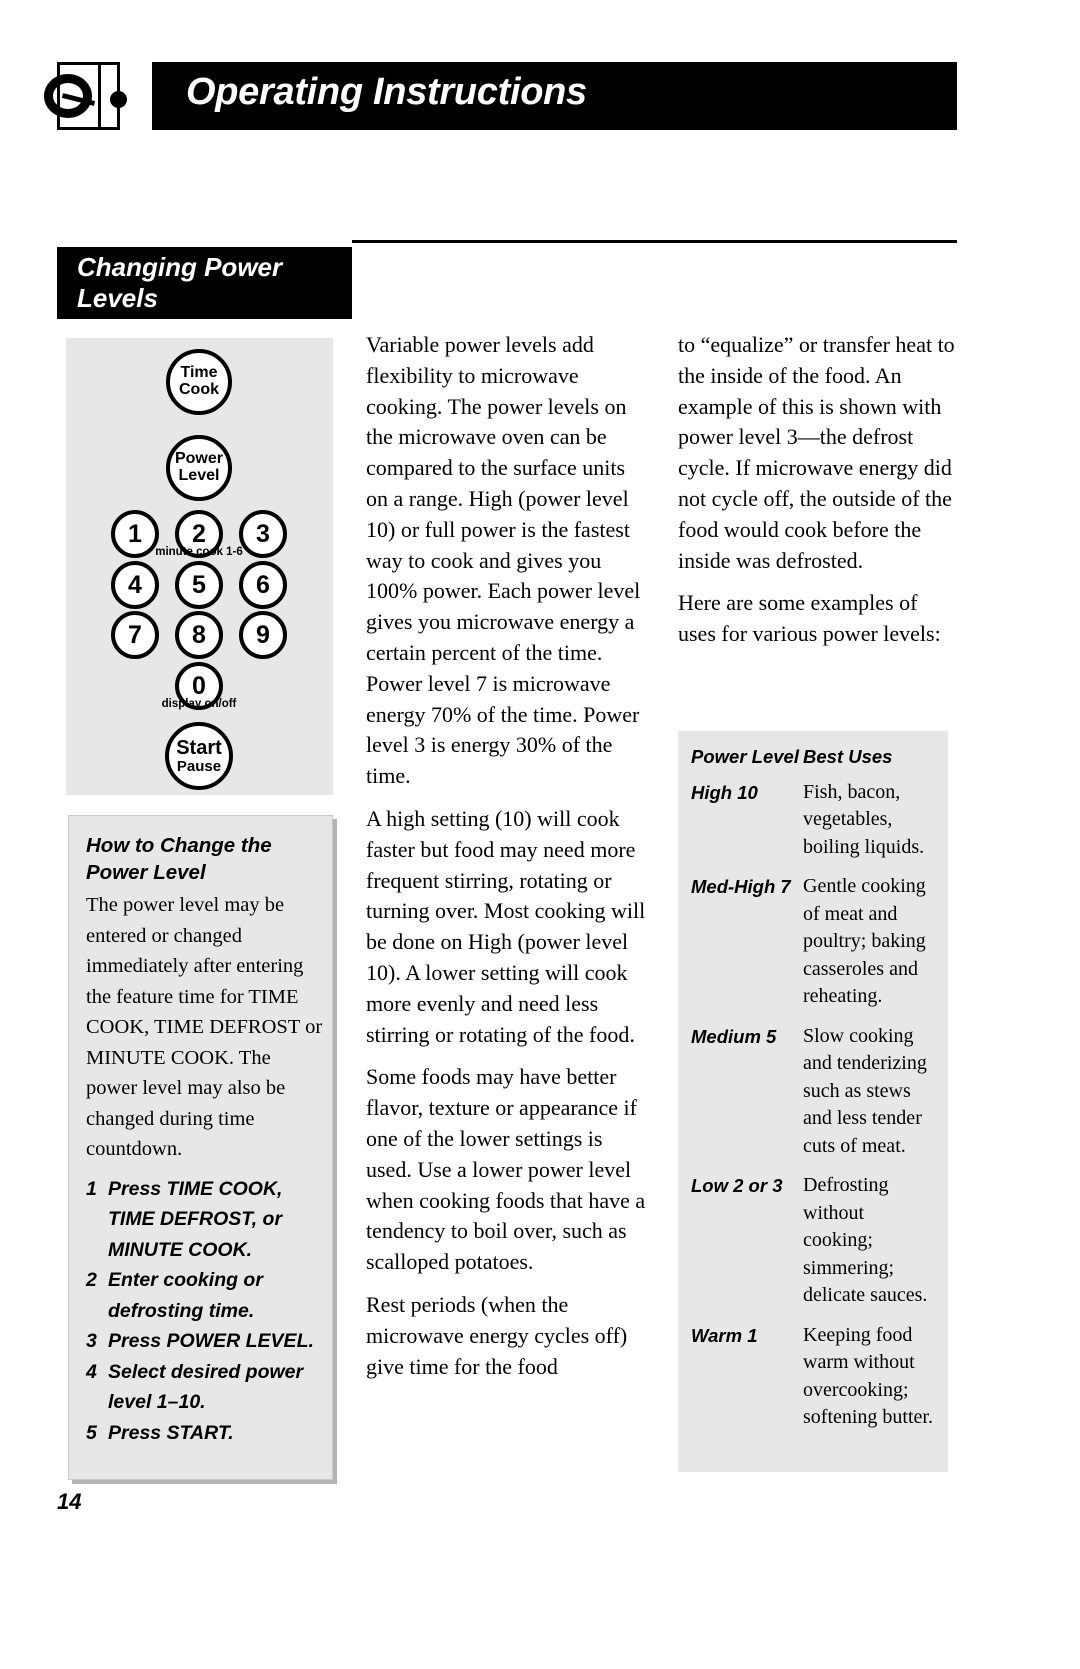 The image size is (1080, 1669). I want to click on howto-step-number: 2, so click(91, 1280).